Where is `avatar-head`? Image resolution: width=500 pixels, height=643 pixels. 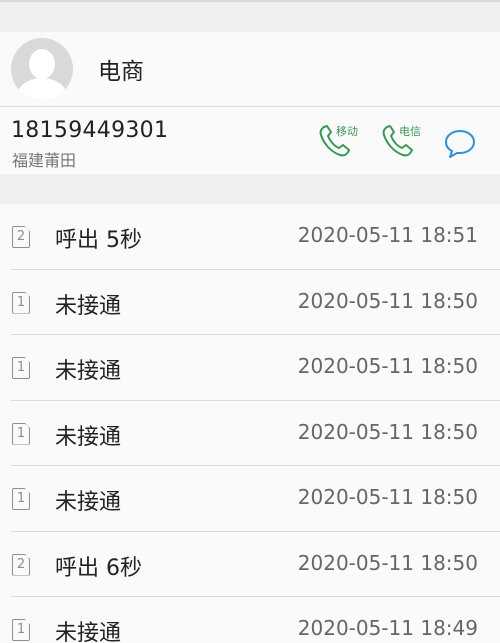 avatar-head is located at coordinates (42, 64).